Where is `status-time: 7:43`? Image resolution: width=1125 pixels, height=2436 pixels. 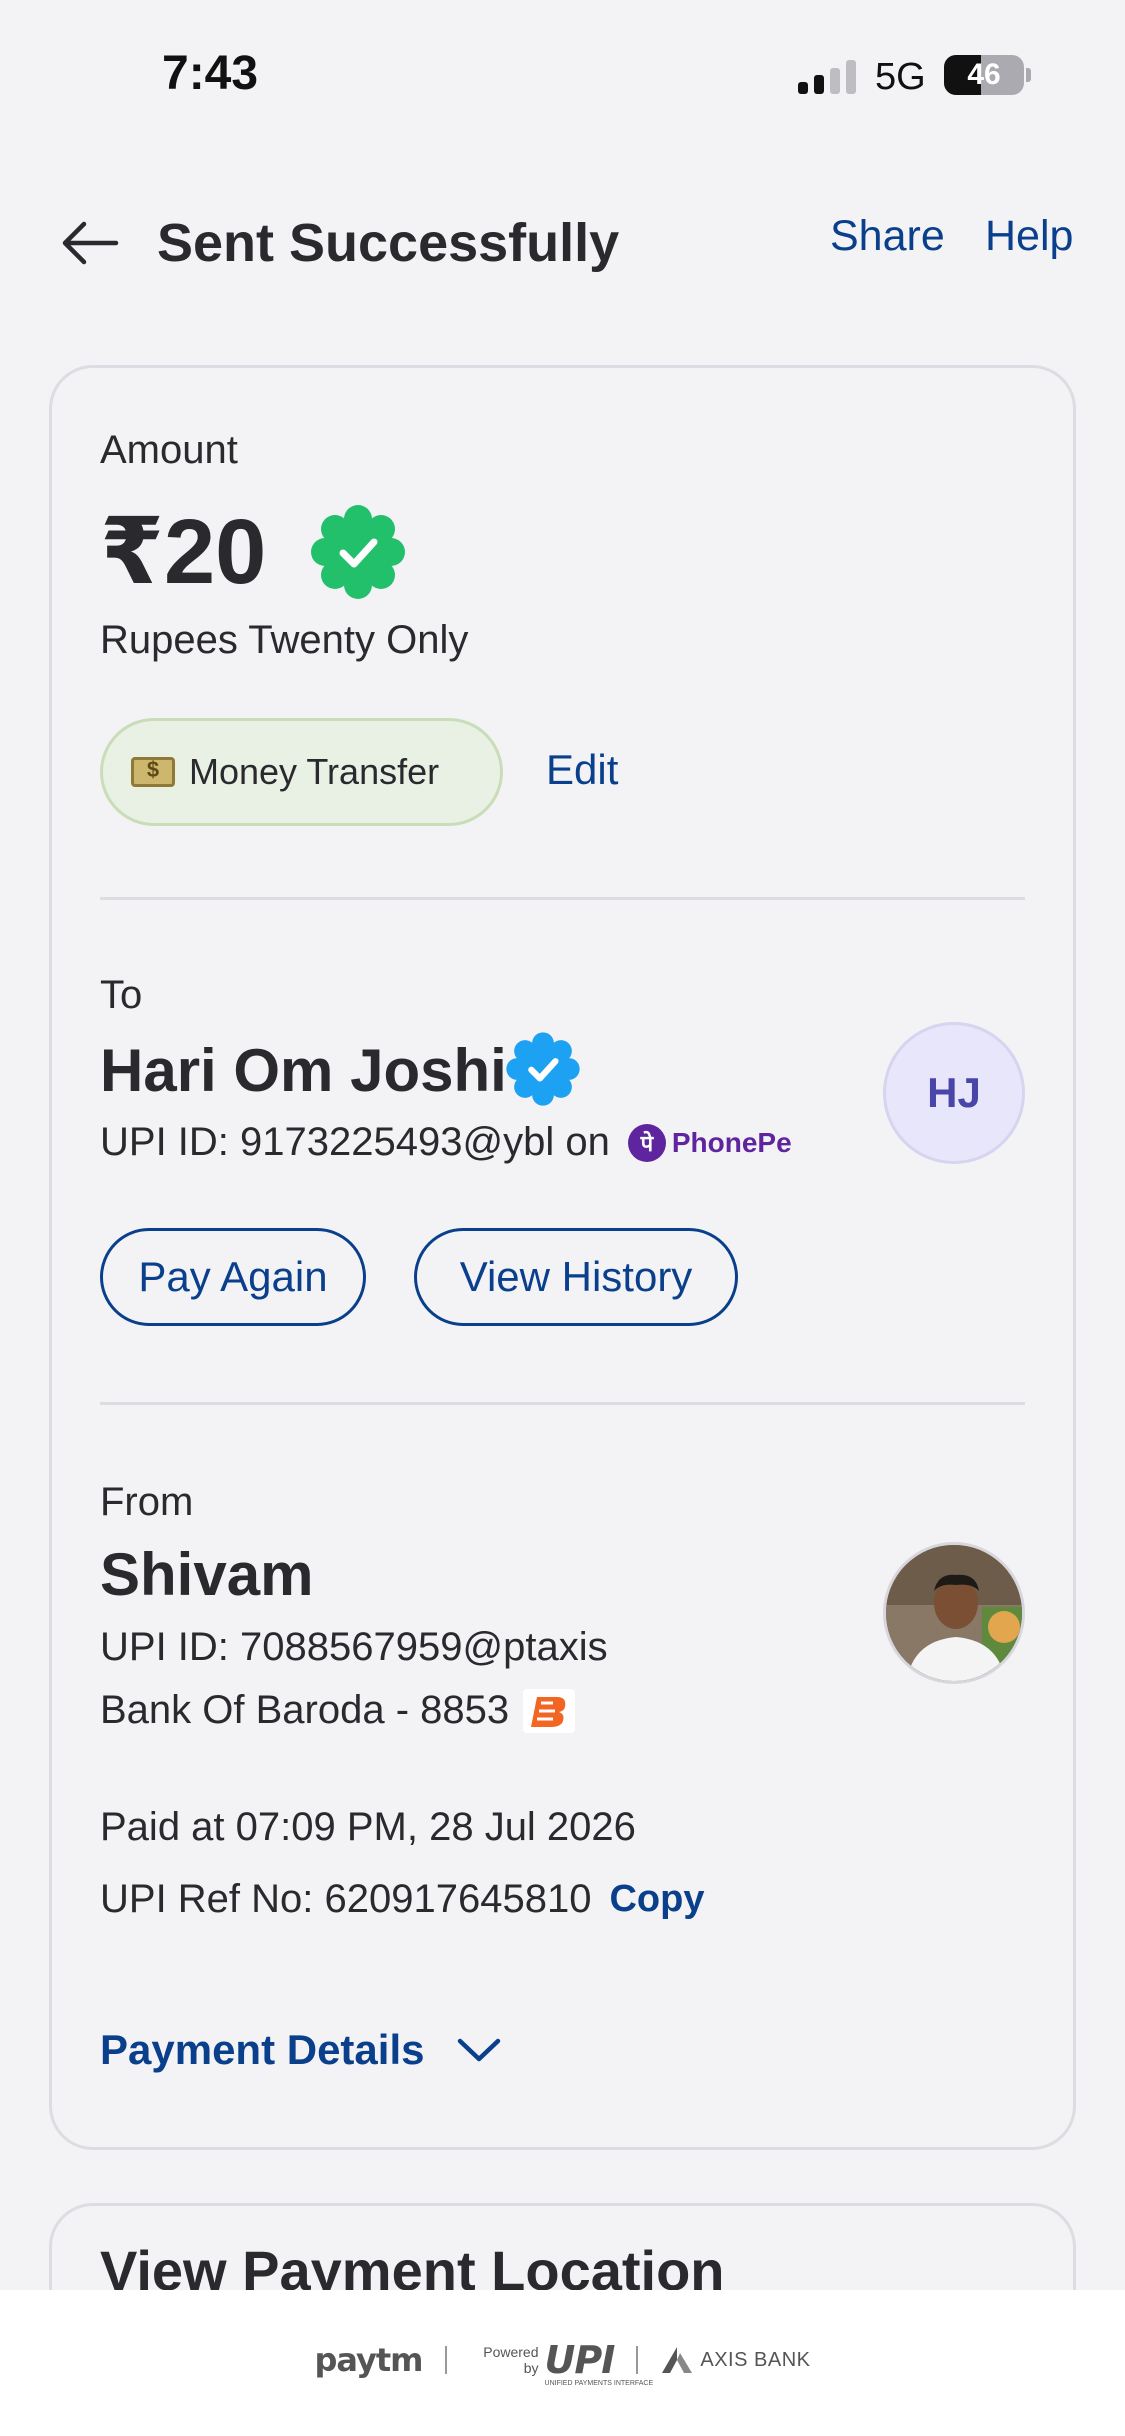 status-time: 7:43 is located at coordinates (210, 73).